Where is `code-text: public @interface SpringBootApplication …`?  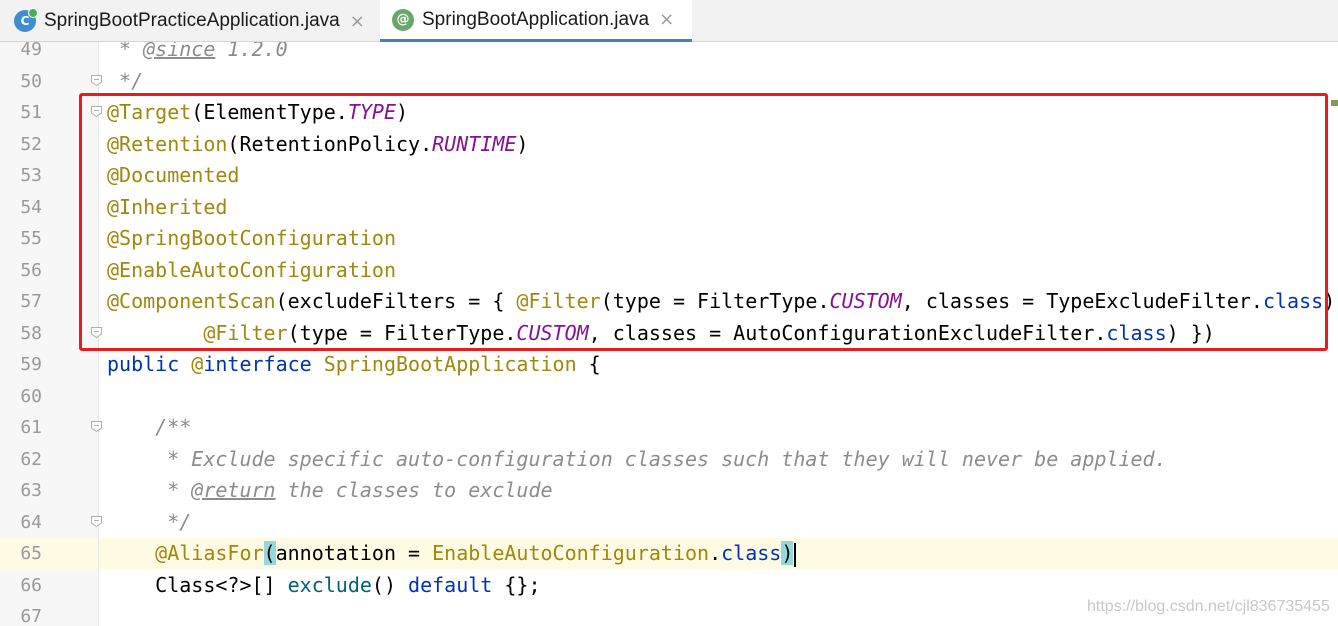 code-text: public @interface SpringBootApplication … is located at coordinates (354, 364).